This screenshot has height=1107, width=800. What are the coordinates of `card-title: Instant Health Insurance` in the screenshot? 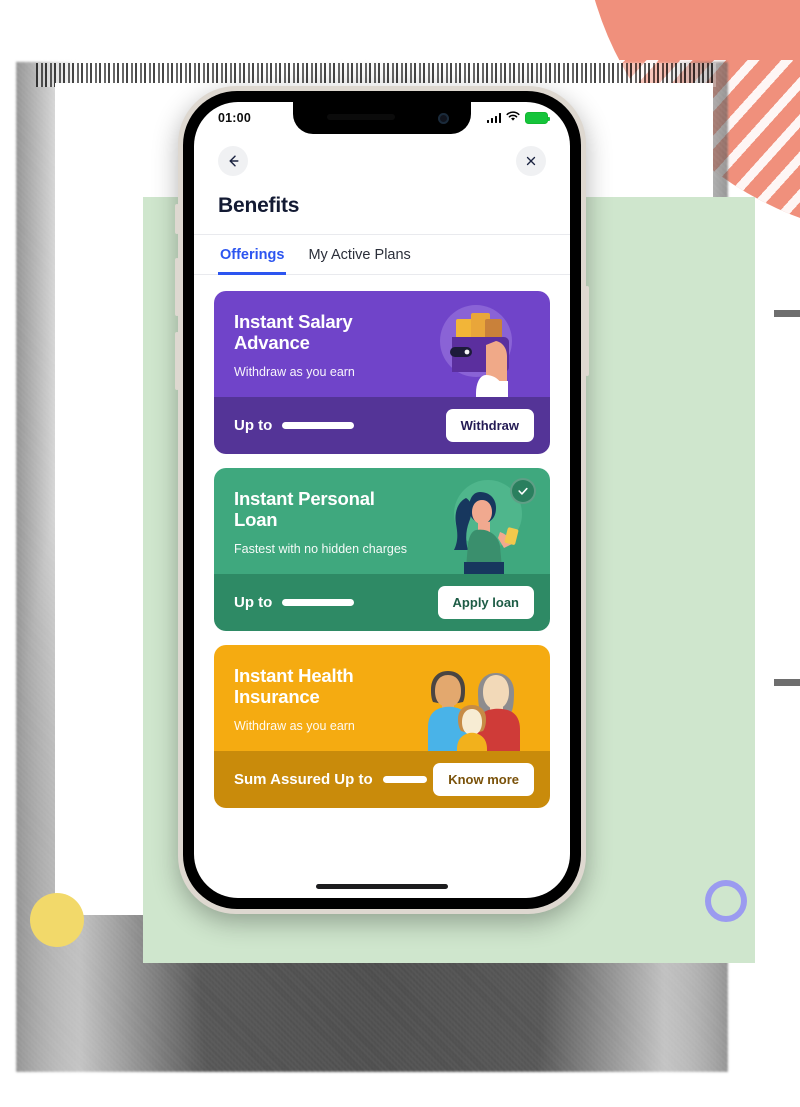 It's located at (294, 686).